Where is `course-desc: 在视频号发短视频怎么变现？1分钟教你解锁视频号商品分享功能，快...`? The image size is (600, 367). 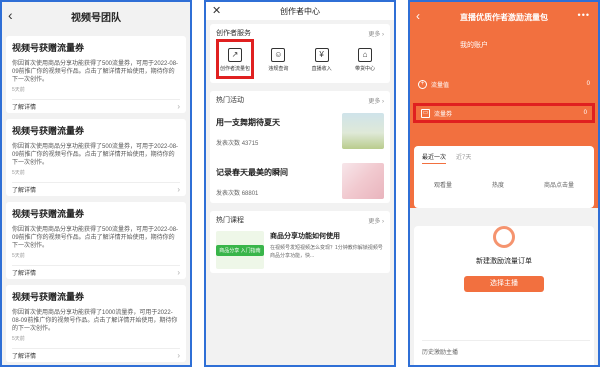 course-desc: 在视频号发短视频怎么变现？1分钟教你解锁视频号商品分享功能，快... is located at coordinates (326, 252).